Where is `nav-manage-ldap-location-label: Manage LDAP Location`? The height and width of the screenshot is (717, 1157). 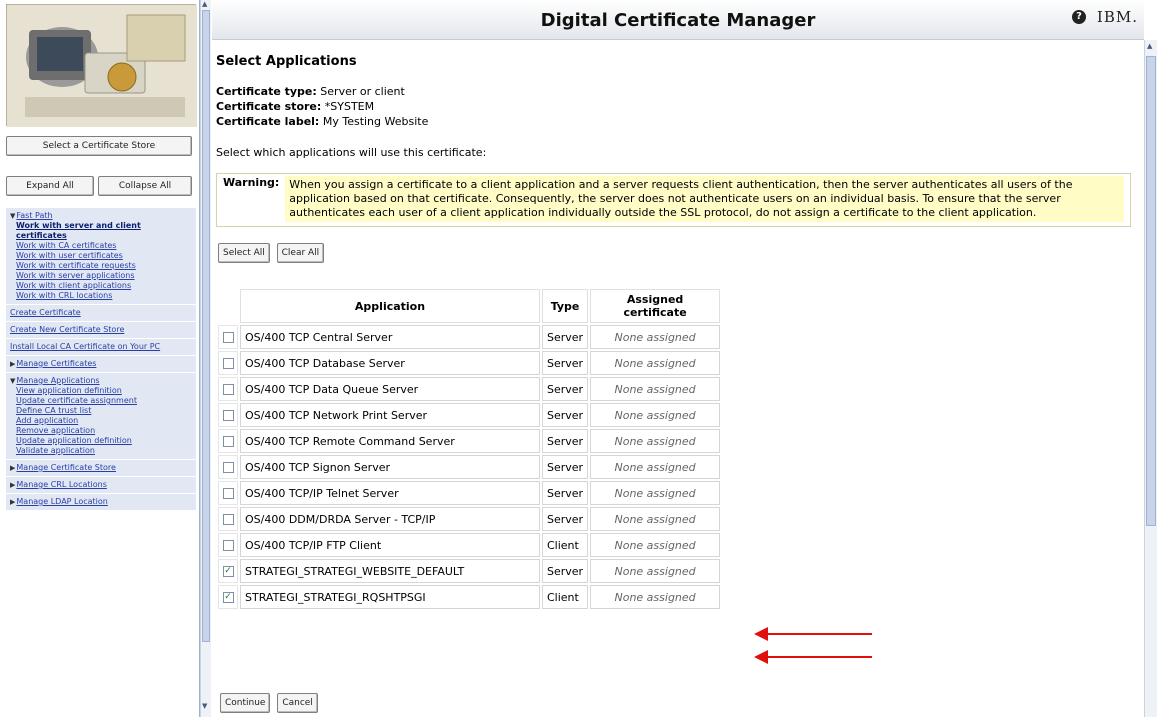
nav-manage-ldap-location-label: Manage LDAP Location is located at coordinates (62, 501).